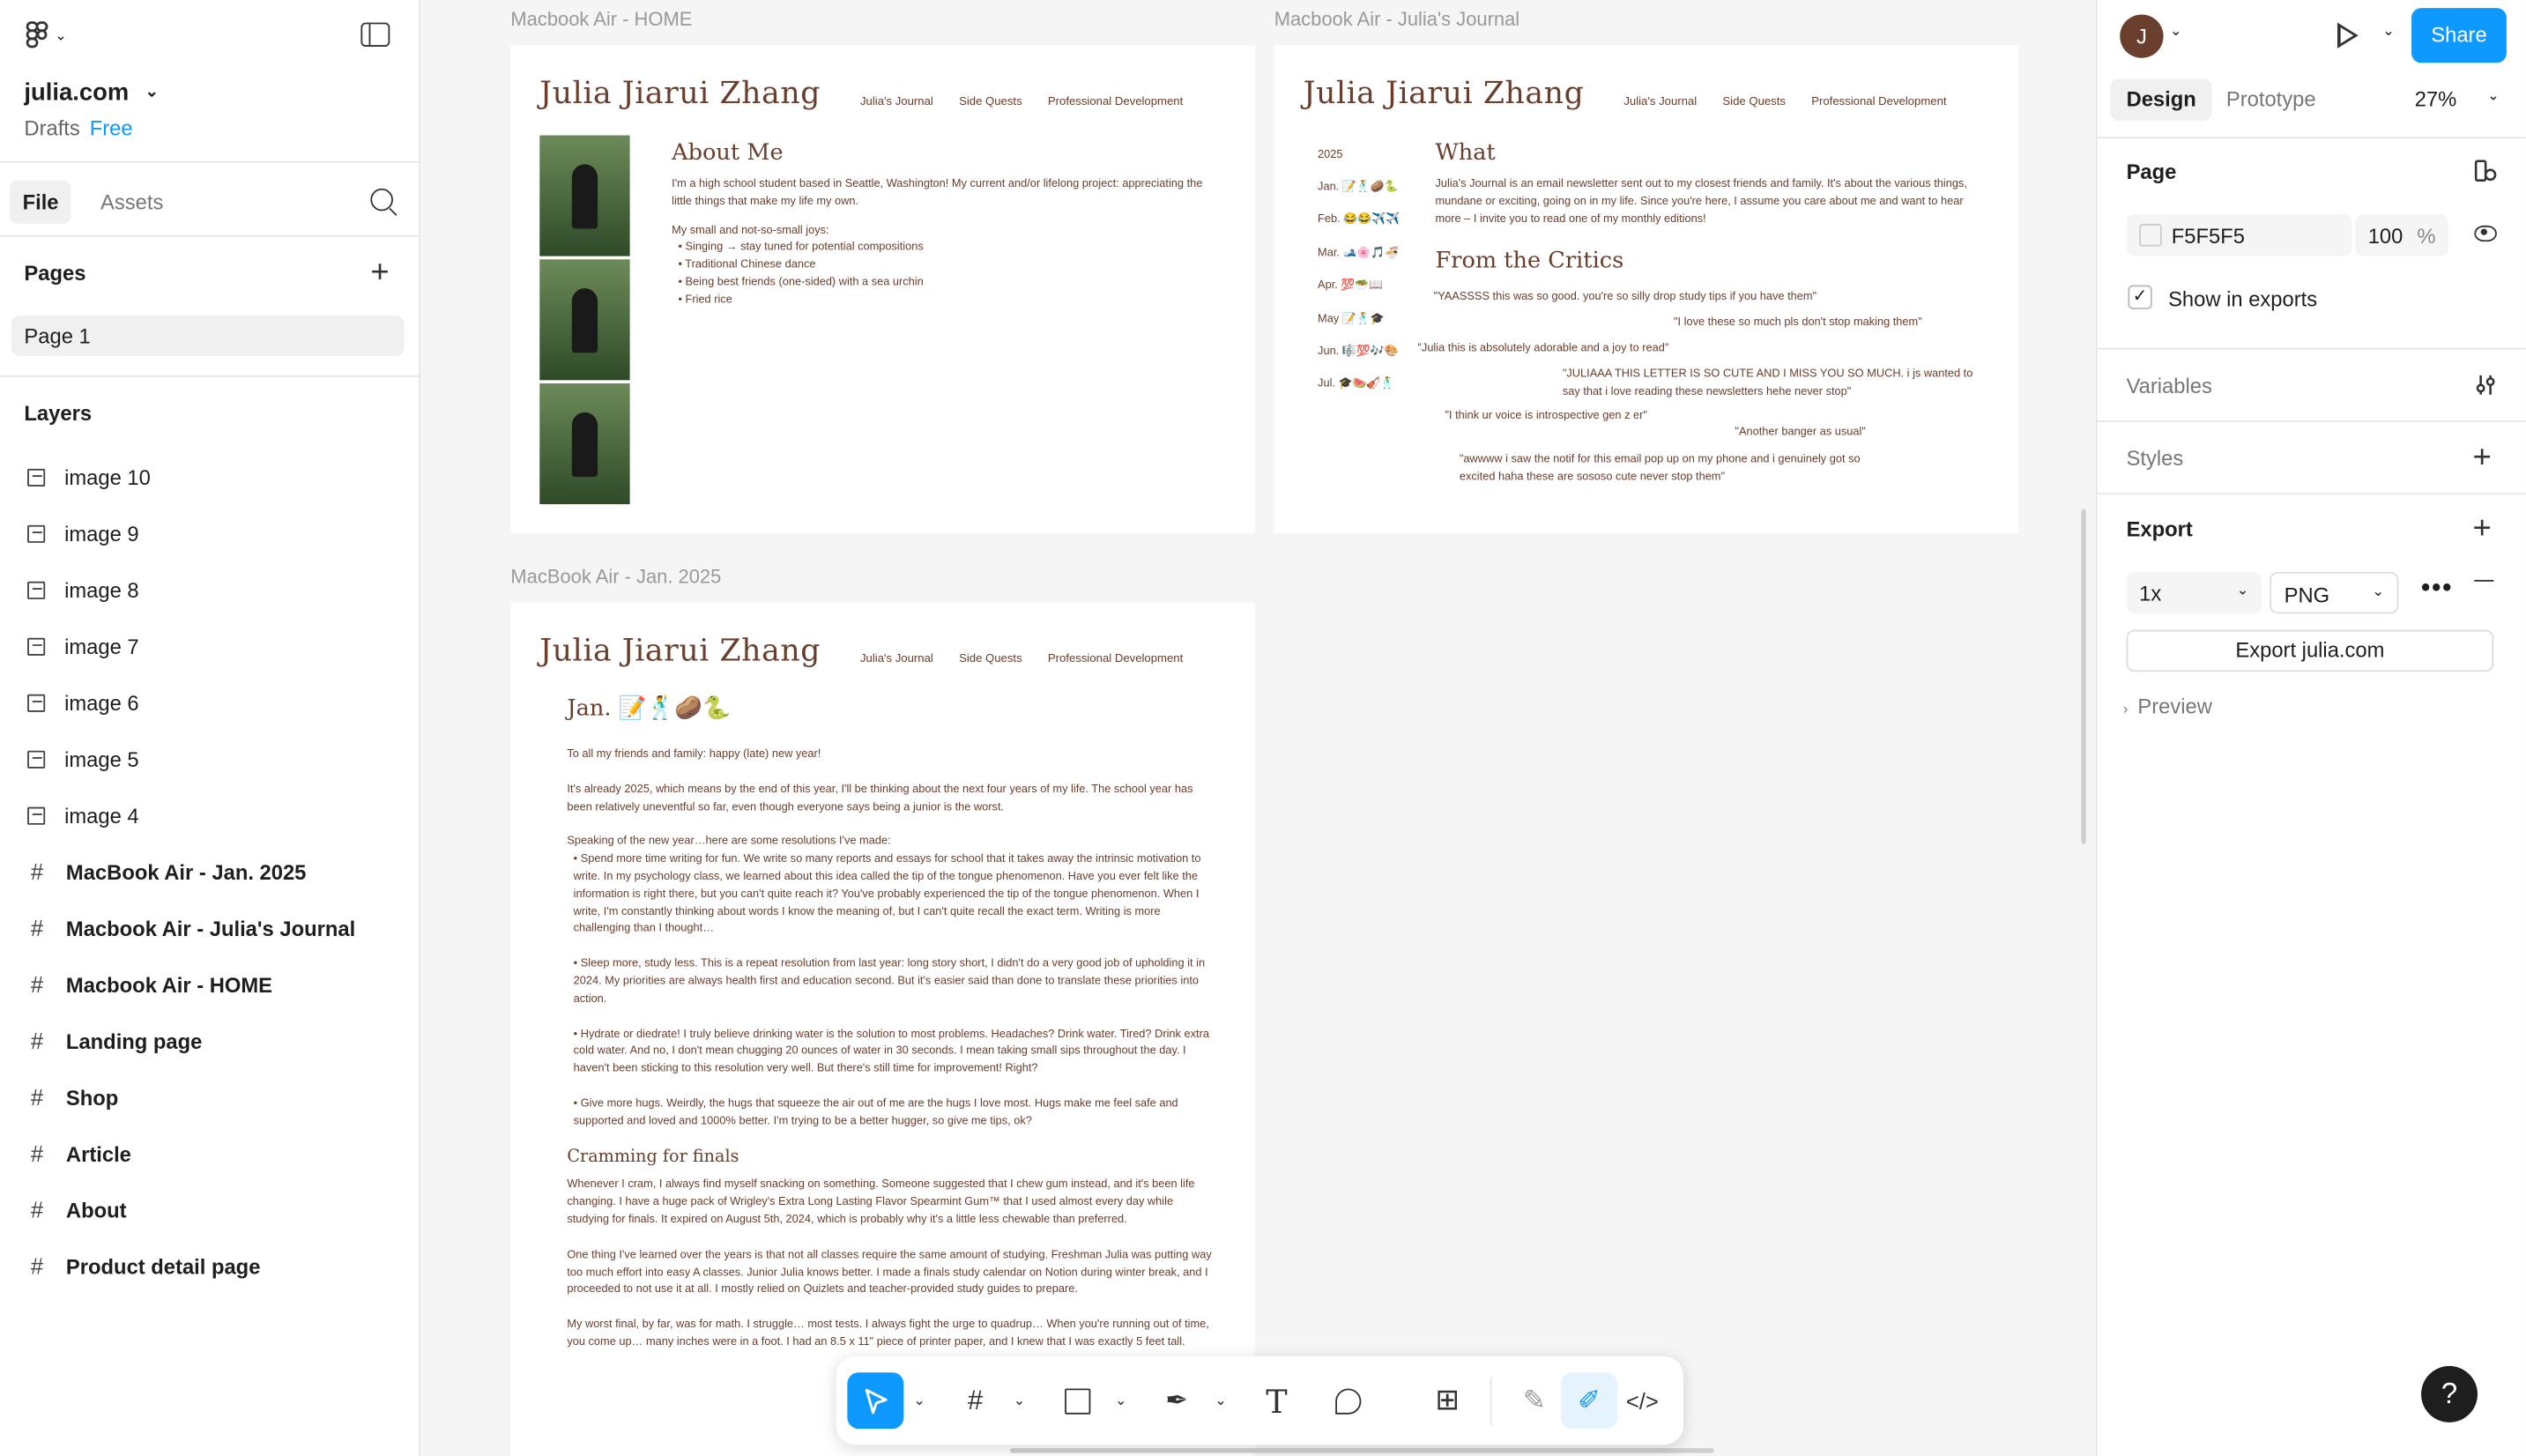 This screenshot has height=1456, width=2526. What do you see at coordinates (601, 19) in the screenshot?
I see `frame-label-home: Macbook Air - HOME` at bounding box center [601, 19].